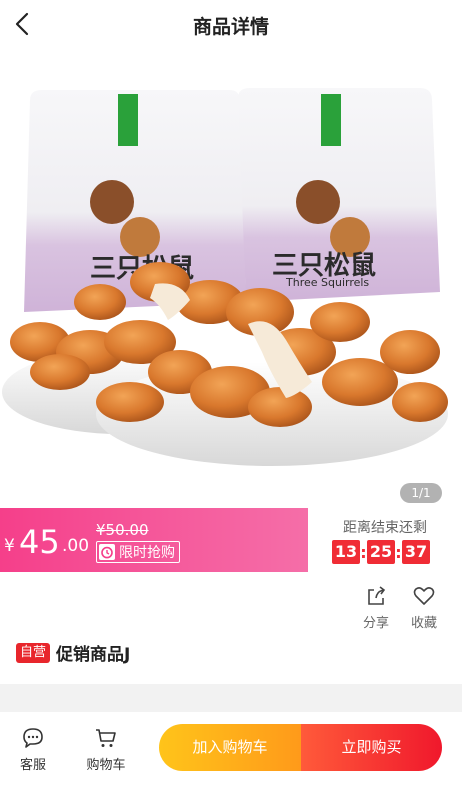 Image resolution: width=462 pixels, height=807 pixels. Describe the element at coordinates (339, 195) in the screenshot. I see `snack-bag-right: 三只松鼠 Three Squirrels` at that location.